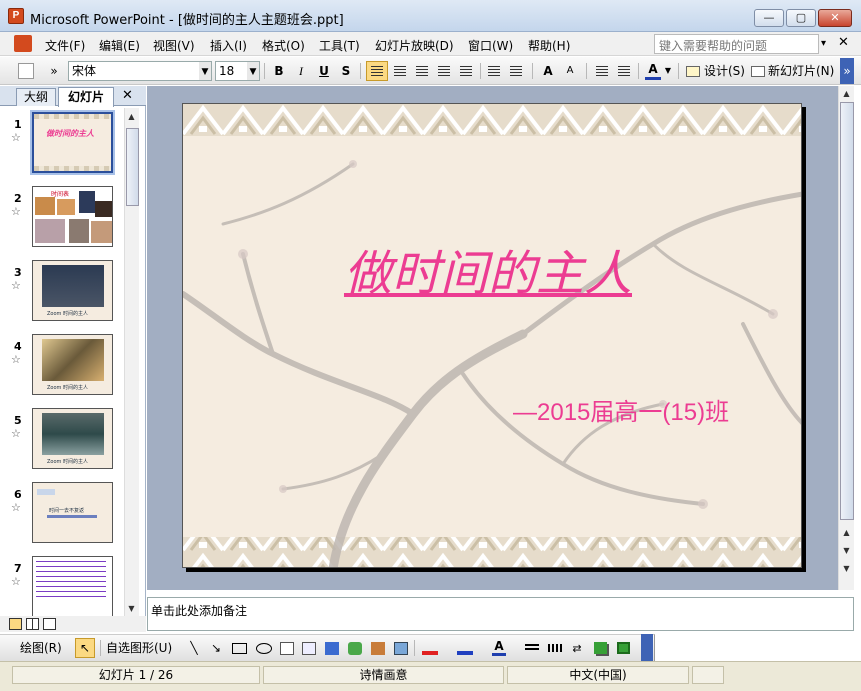 This screenshot has height=691, width=861. Describe the element at coordinates (72, 512) in the screenshot. I see `slide-thumbnail-6: 时间一去不复返` at that location.